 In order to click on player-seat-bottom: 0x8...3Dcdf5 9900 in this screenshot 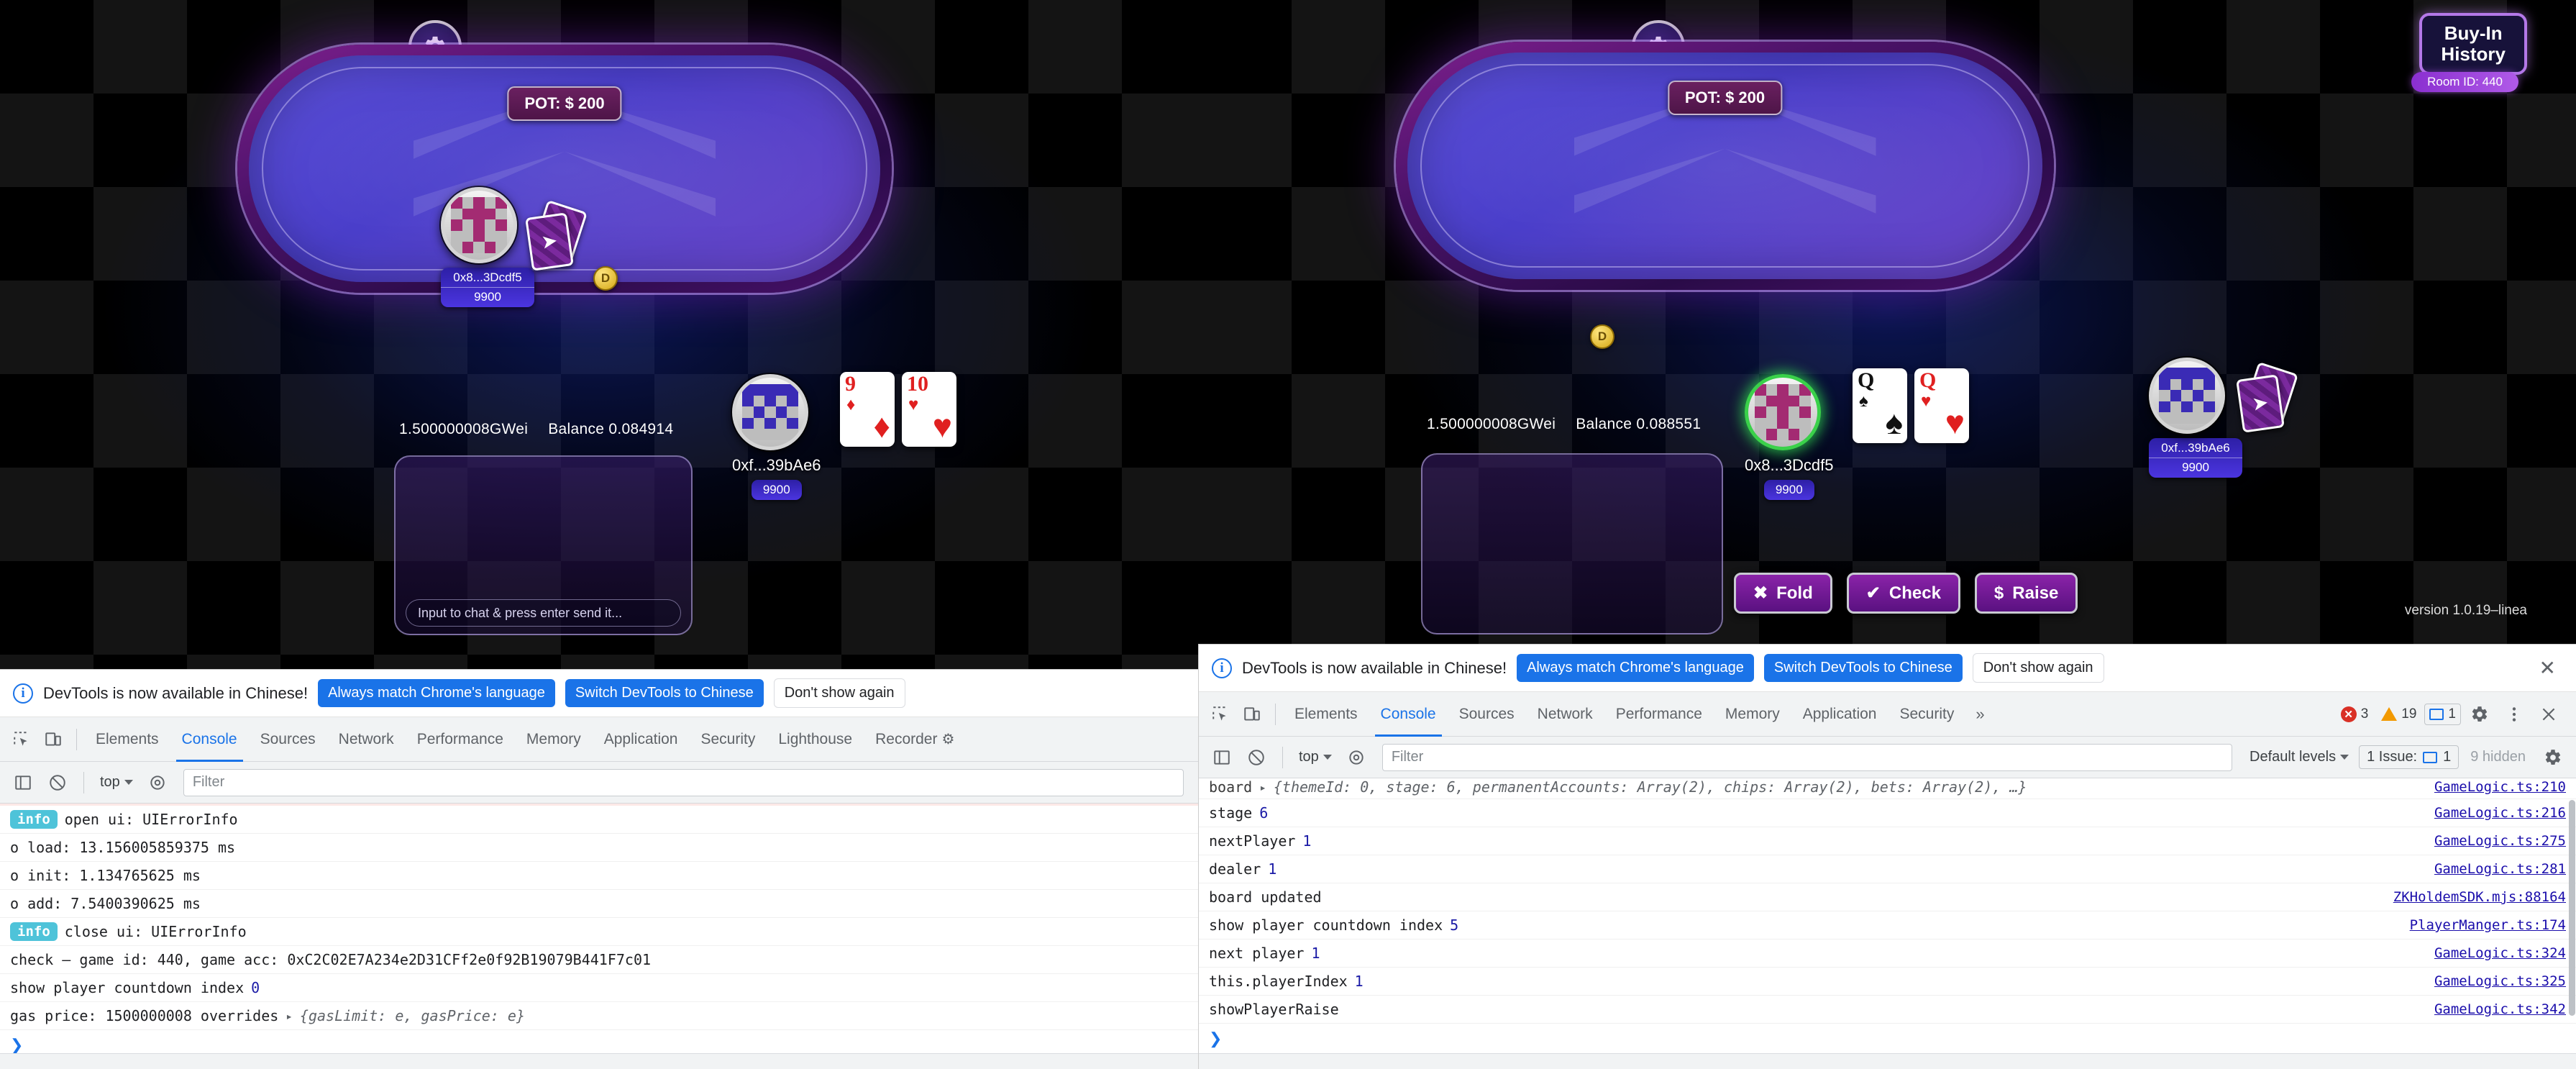, I will do `click(1789, 437)`.